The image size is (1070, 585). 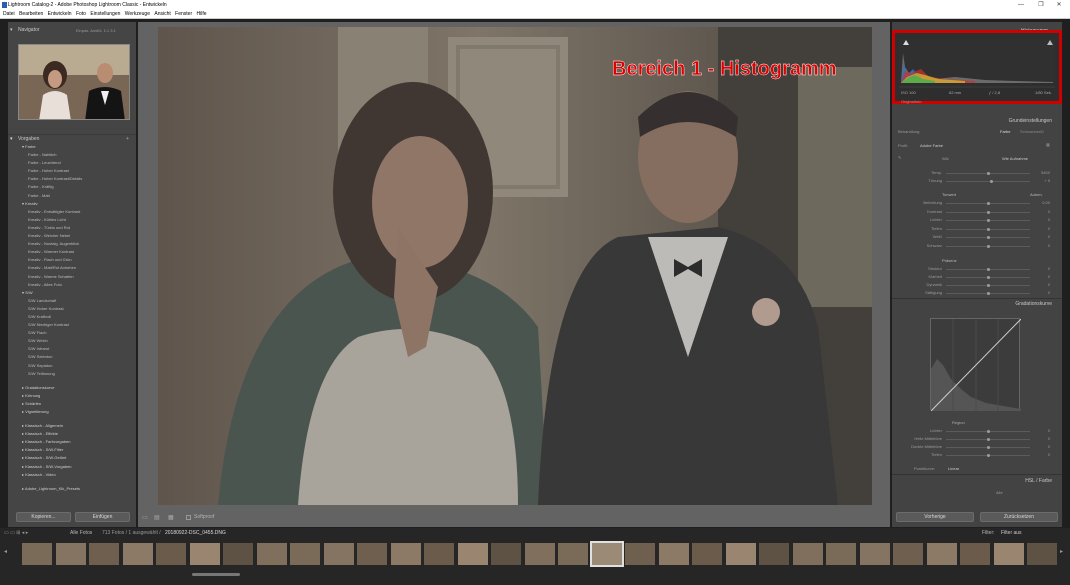 I want to click on menu-hilfe: Hilfe, so click(x=202, y=14).